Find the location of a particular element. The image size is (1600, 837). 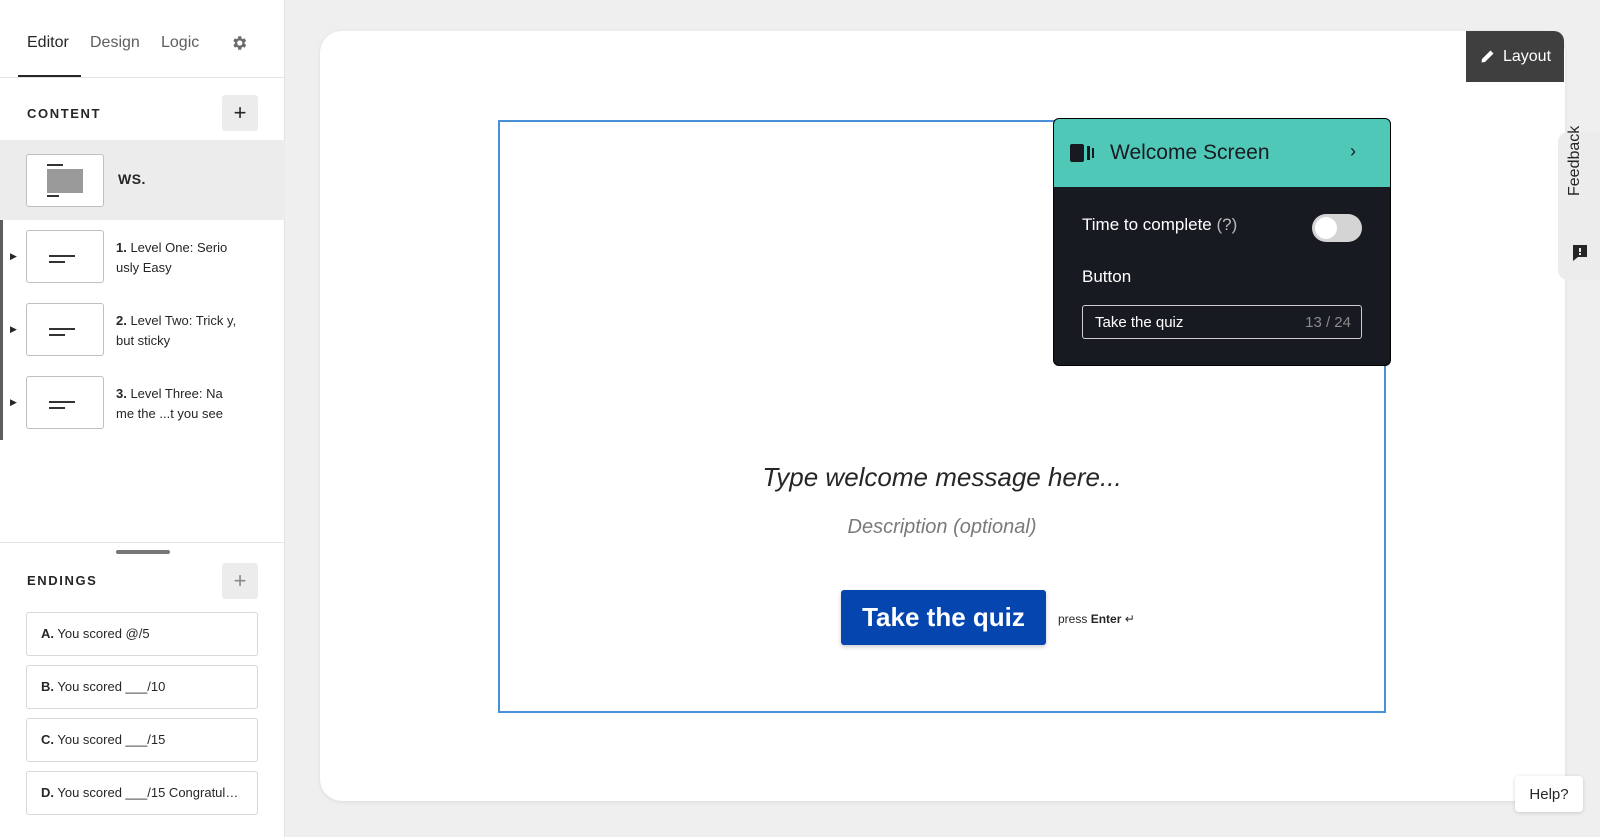

tab-editor: Editor is located at coordinates (48, 43).